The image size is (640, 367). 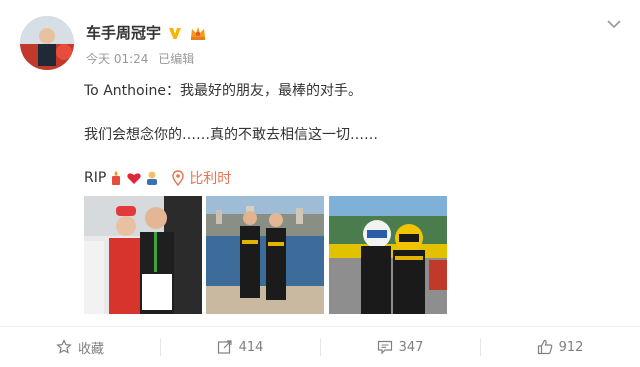 I want to click on post-rip-line: RIP 比利时, so click(x=157, y=178).